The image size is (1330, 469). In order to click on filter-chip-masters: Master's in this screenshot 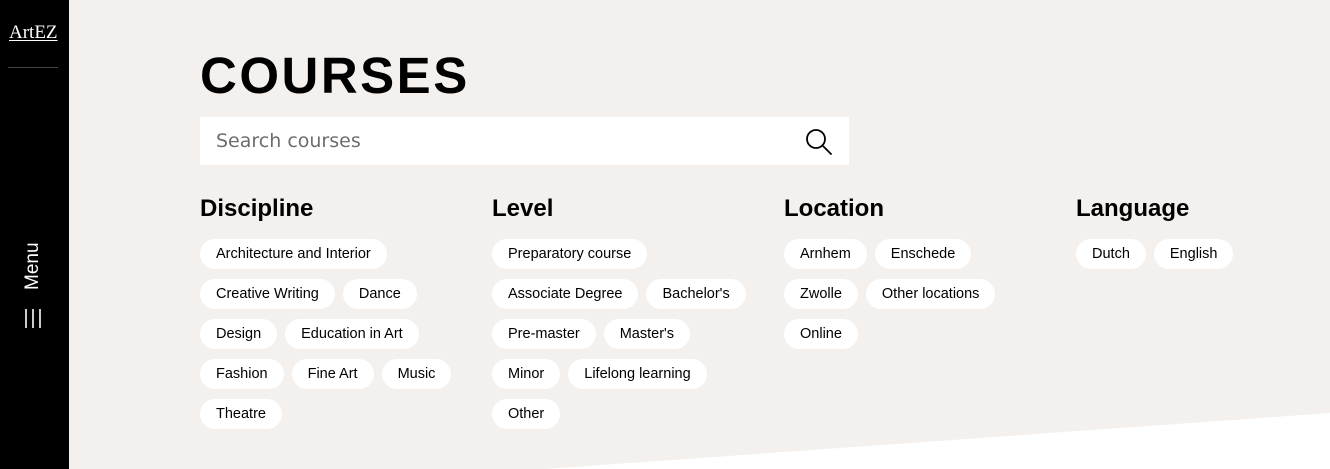, I will do `click(647, 334)`.